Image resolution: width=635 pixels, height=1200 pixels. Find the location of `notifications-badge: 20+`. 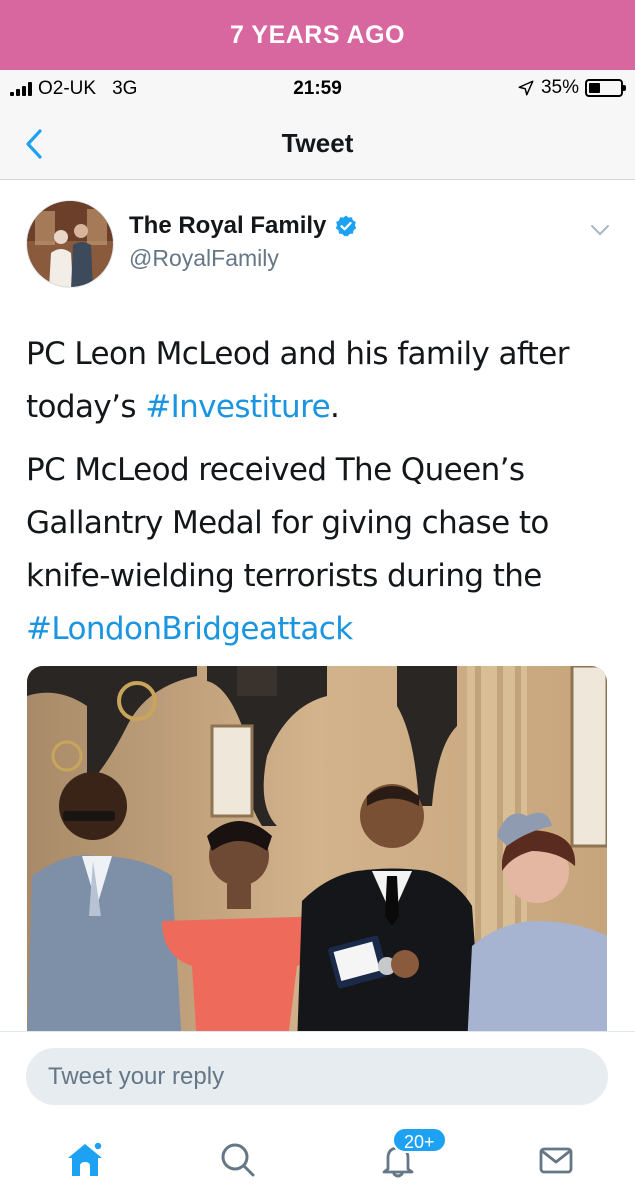

notifications-badge: 20+ is located at coordinates (419, 1140).